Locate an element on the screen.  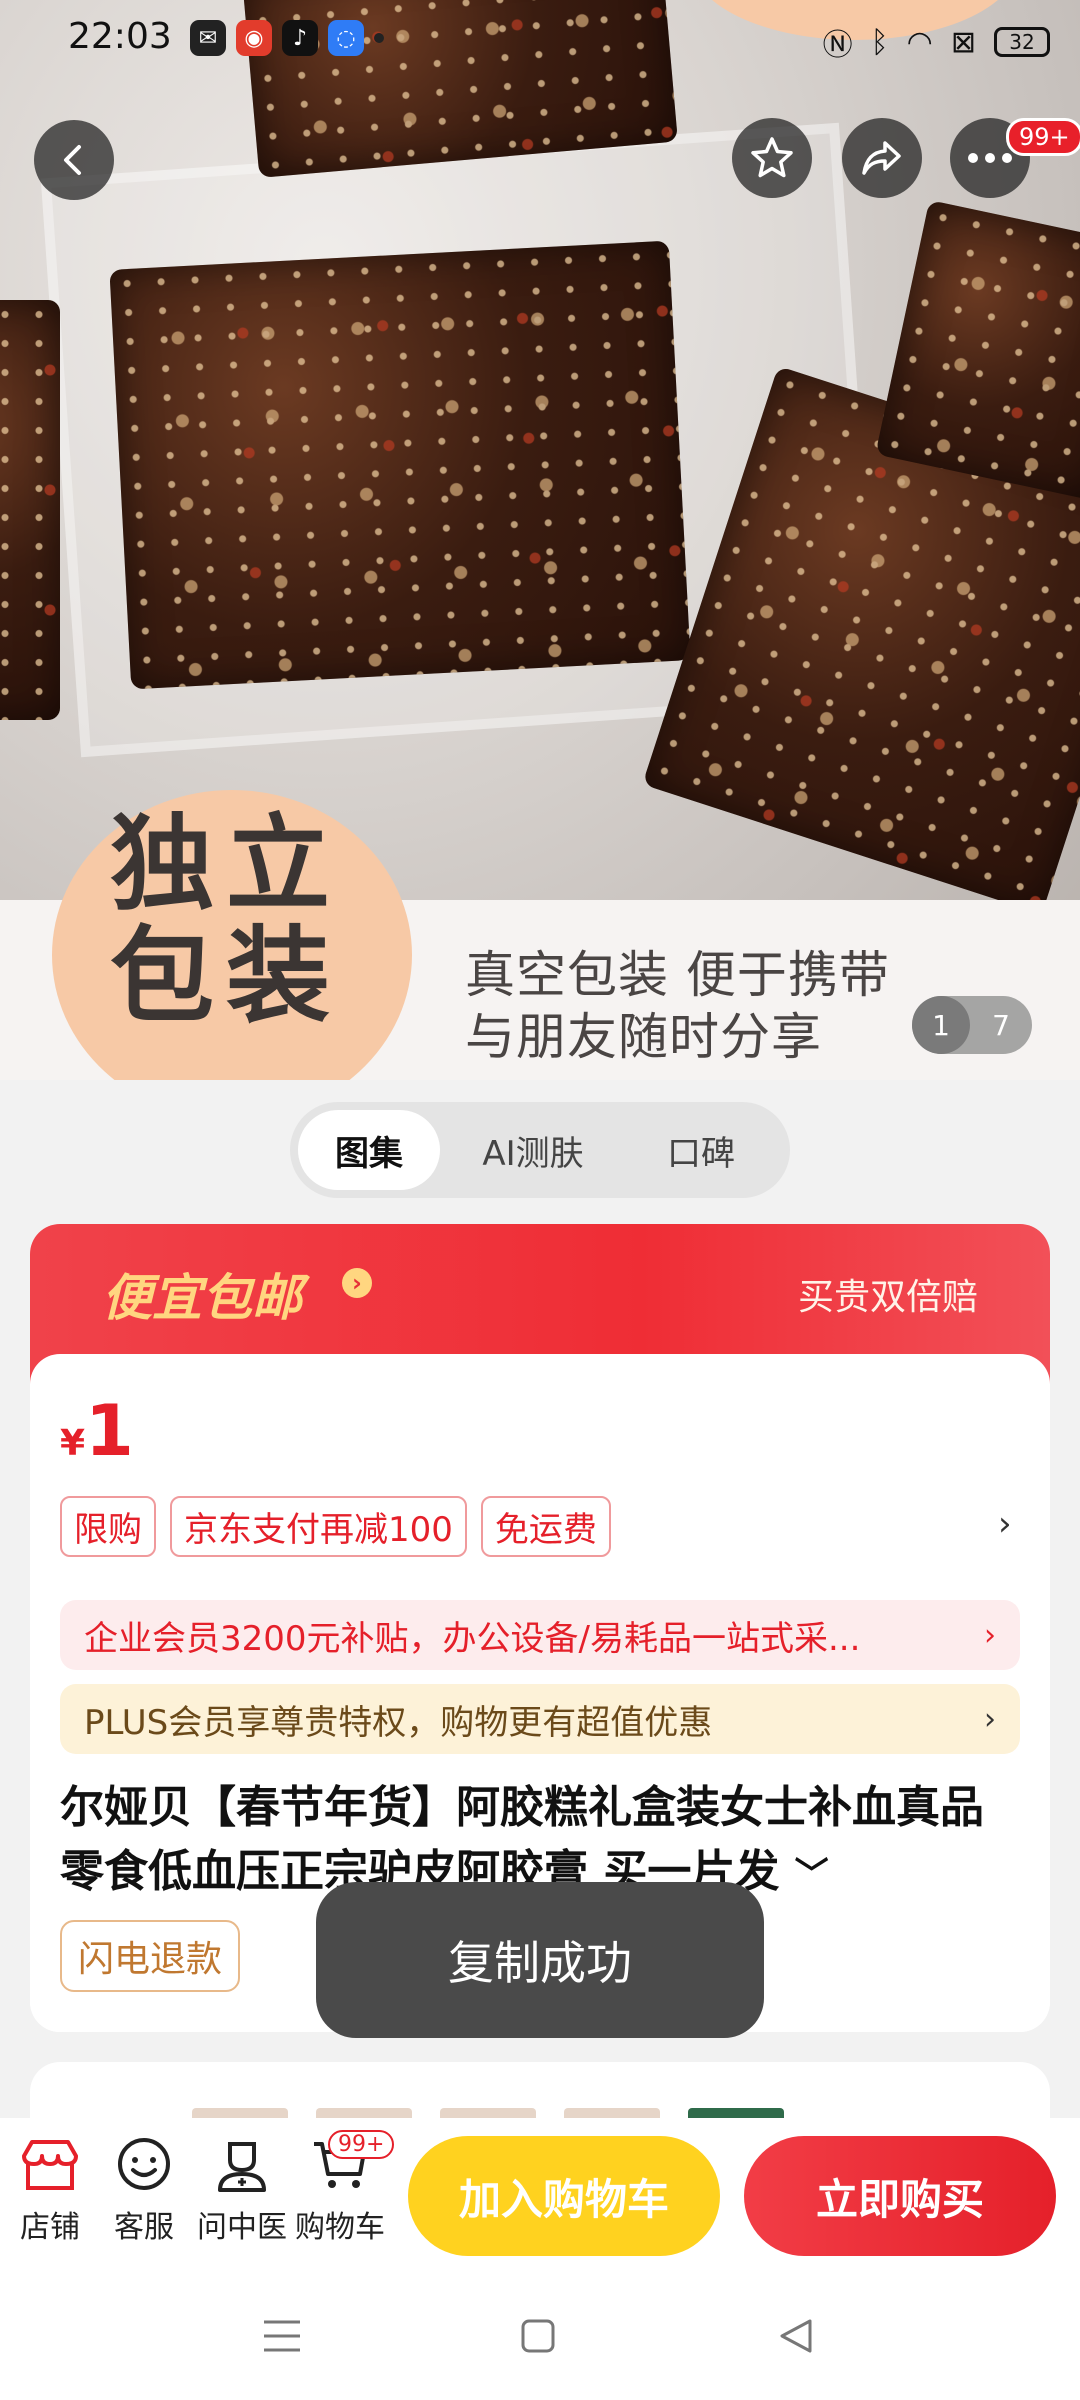
battery-level: 32 is located at coordinates (1022, 42).